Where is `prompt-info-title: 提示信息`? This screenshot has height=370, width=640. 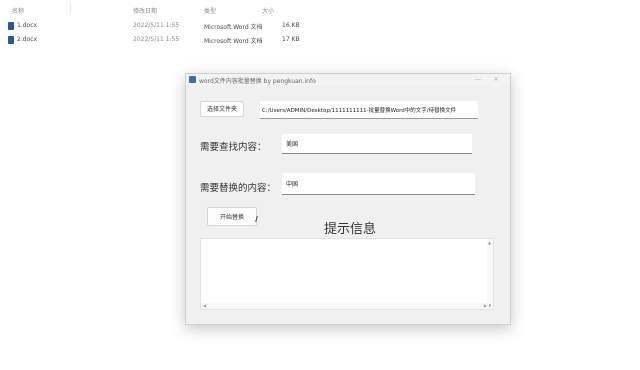
prompt-info-title: 提示信息 is located at coordinates (350, 229).